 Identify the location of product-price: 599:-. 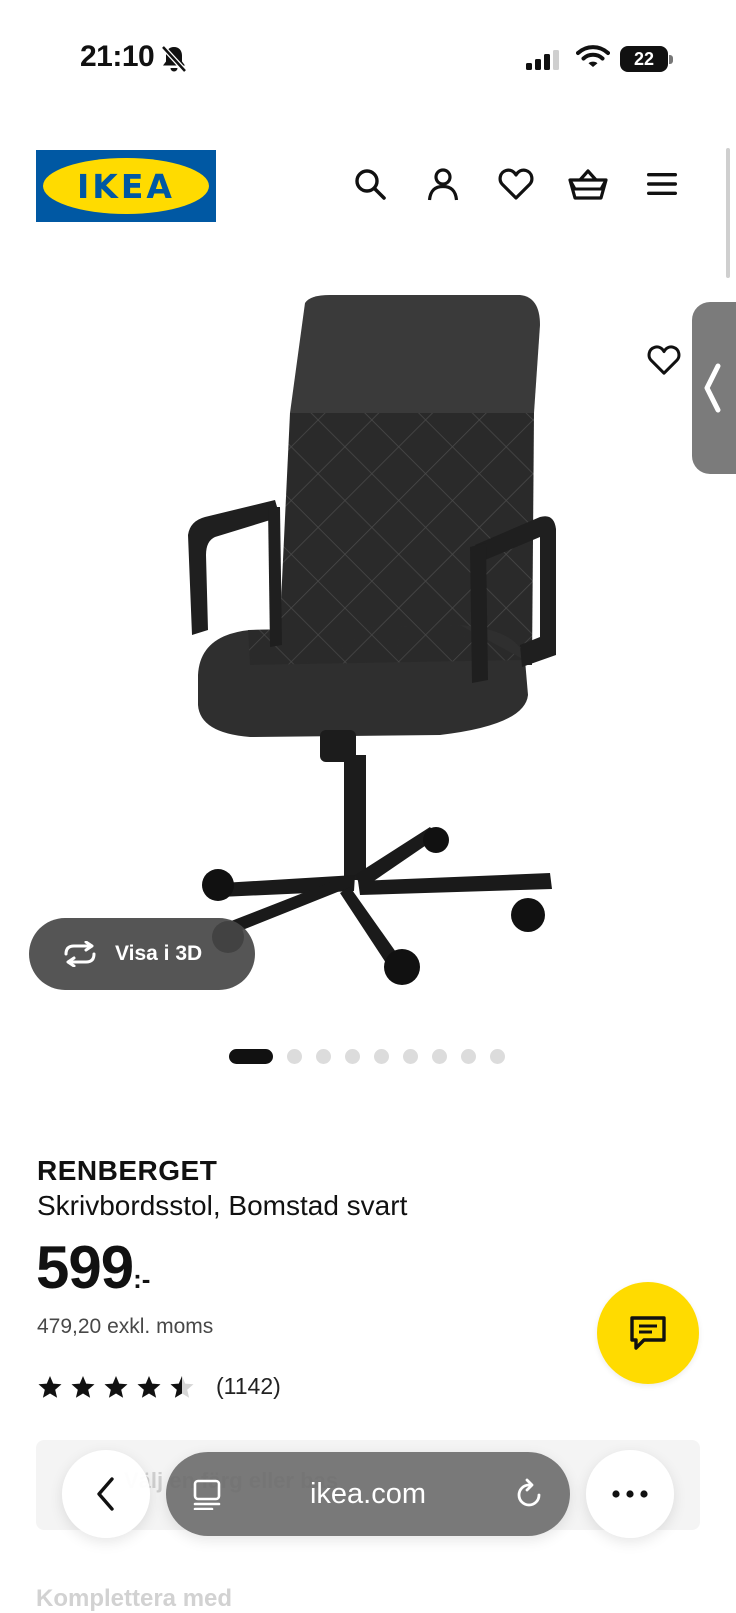
(93, 1273).